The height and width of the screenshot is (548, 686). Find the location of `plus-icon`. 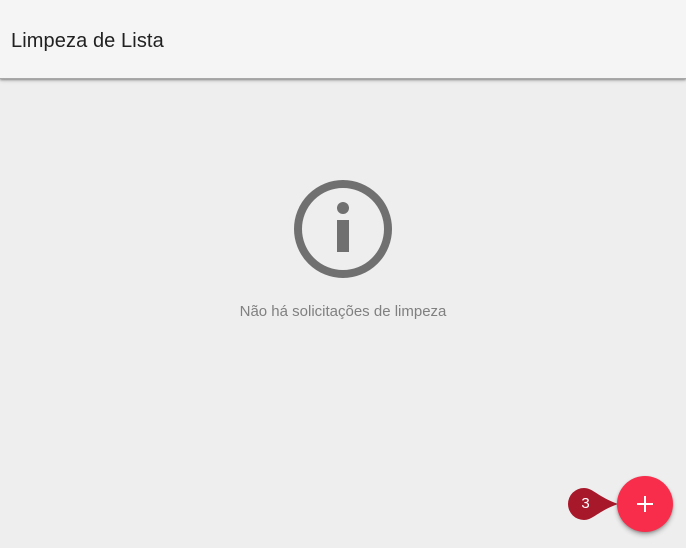

plus-icon is located at coordinates (645, 504).